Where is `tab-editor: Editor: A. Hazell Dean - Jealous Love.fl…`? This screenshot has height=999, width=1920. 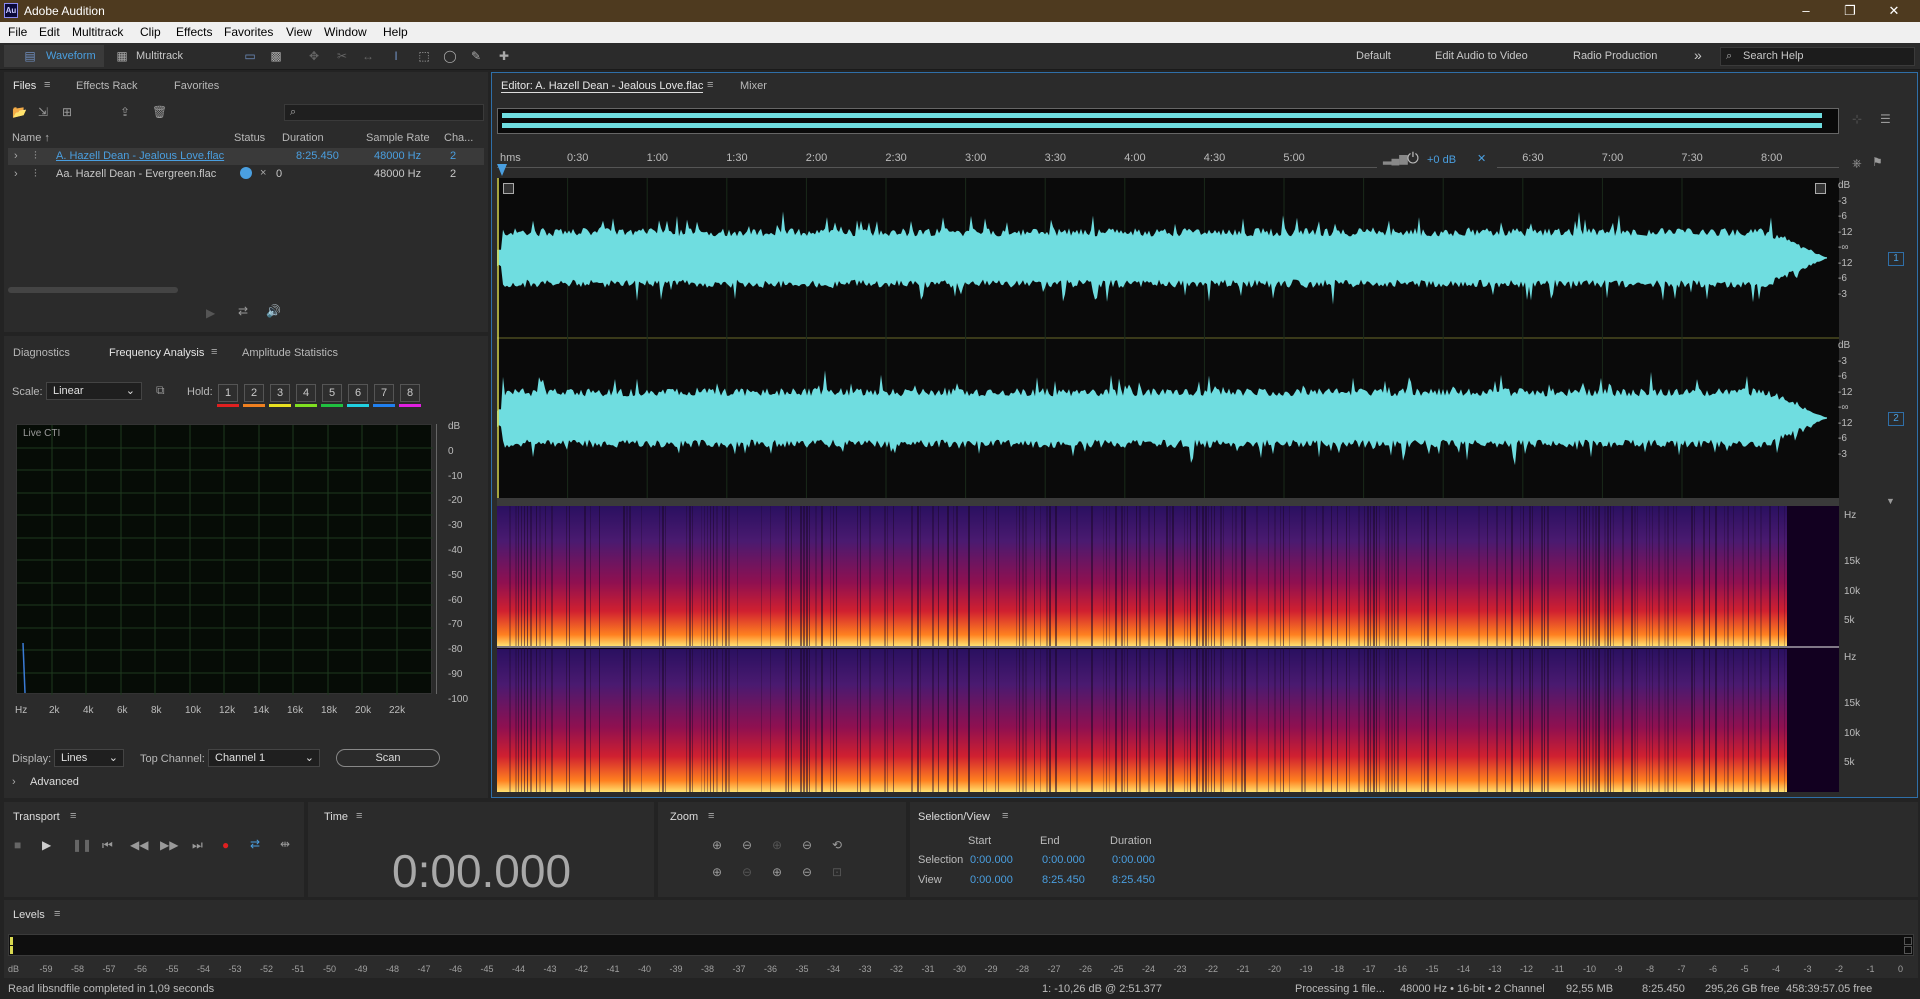 tab-editor: Editor: A. Hazell Dean - Jealous Love.fl… is located at coordinates (602, 86).